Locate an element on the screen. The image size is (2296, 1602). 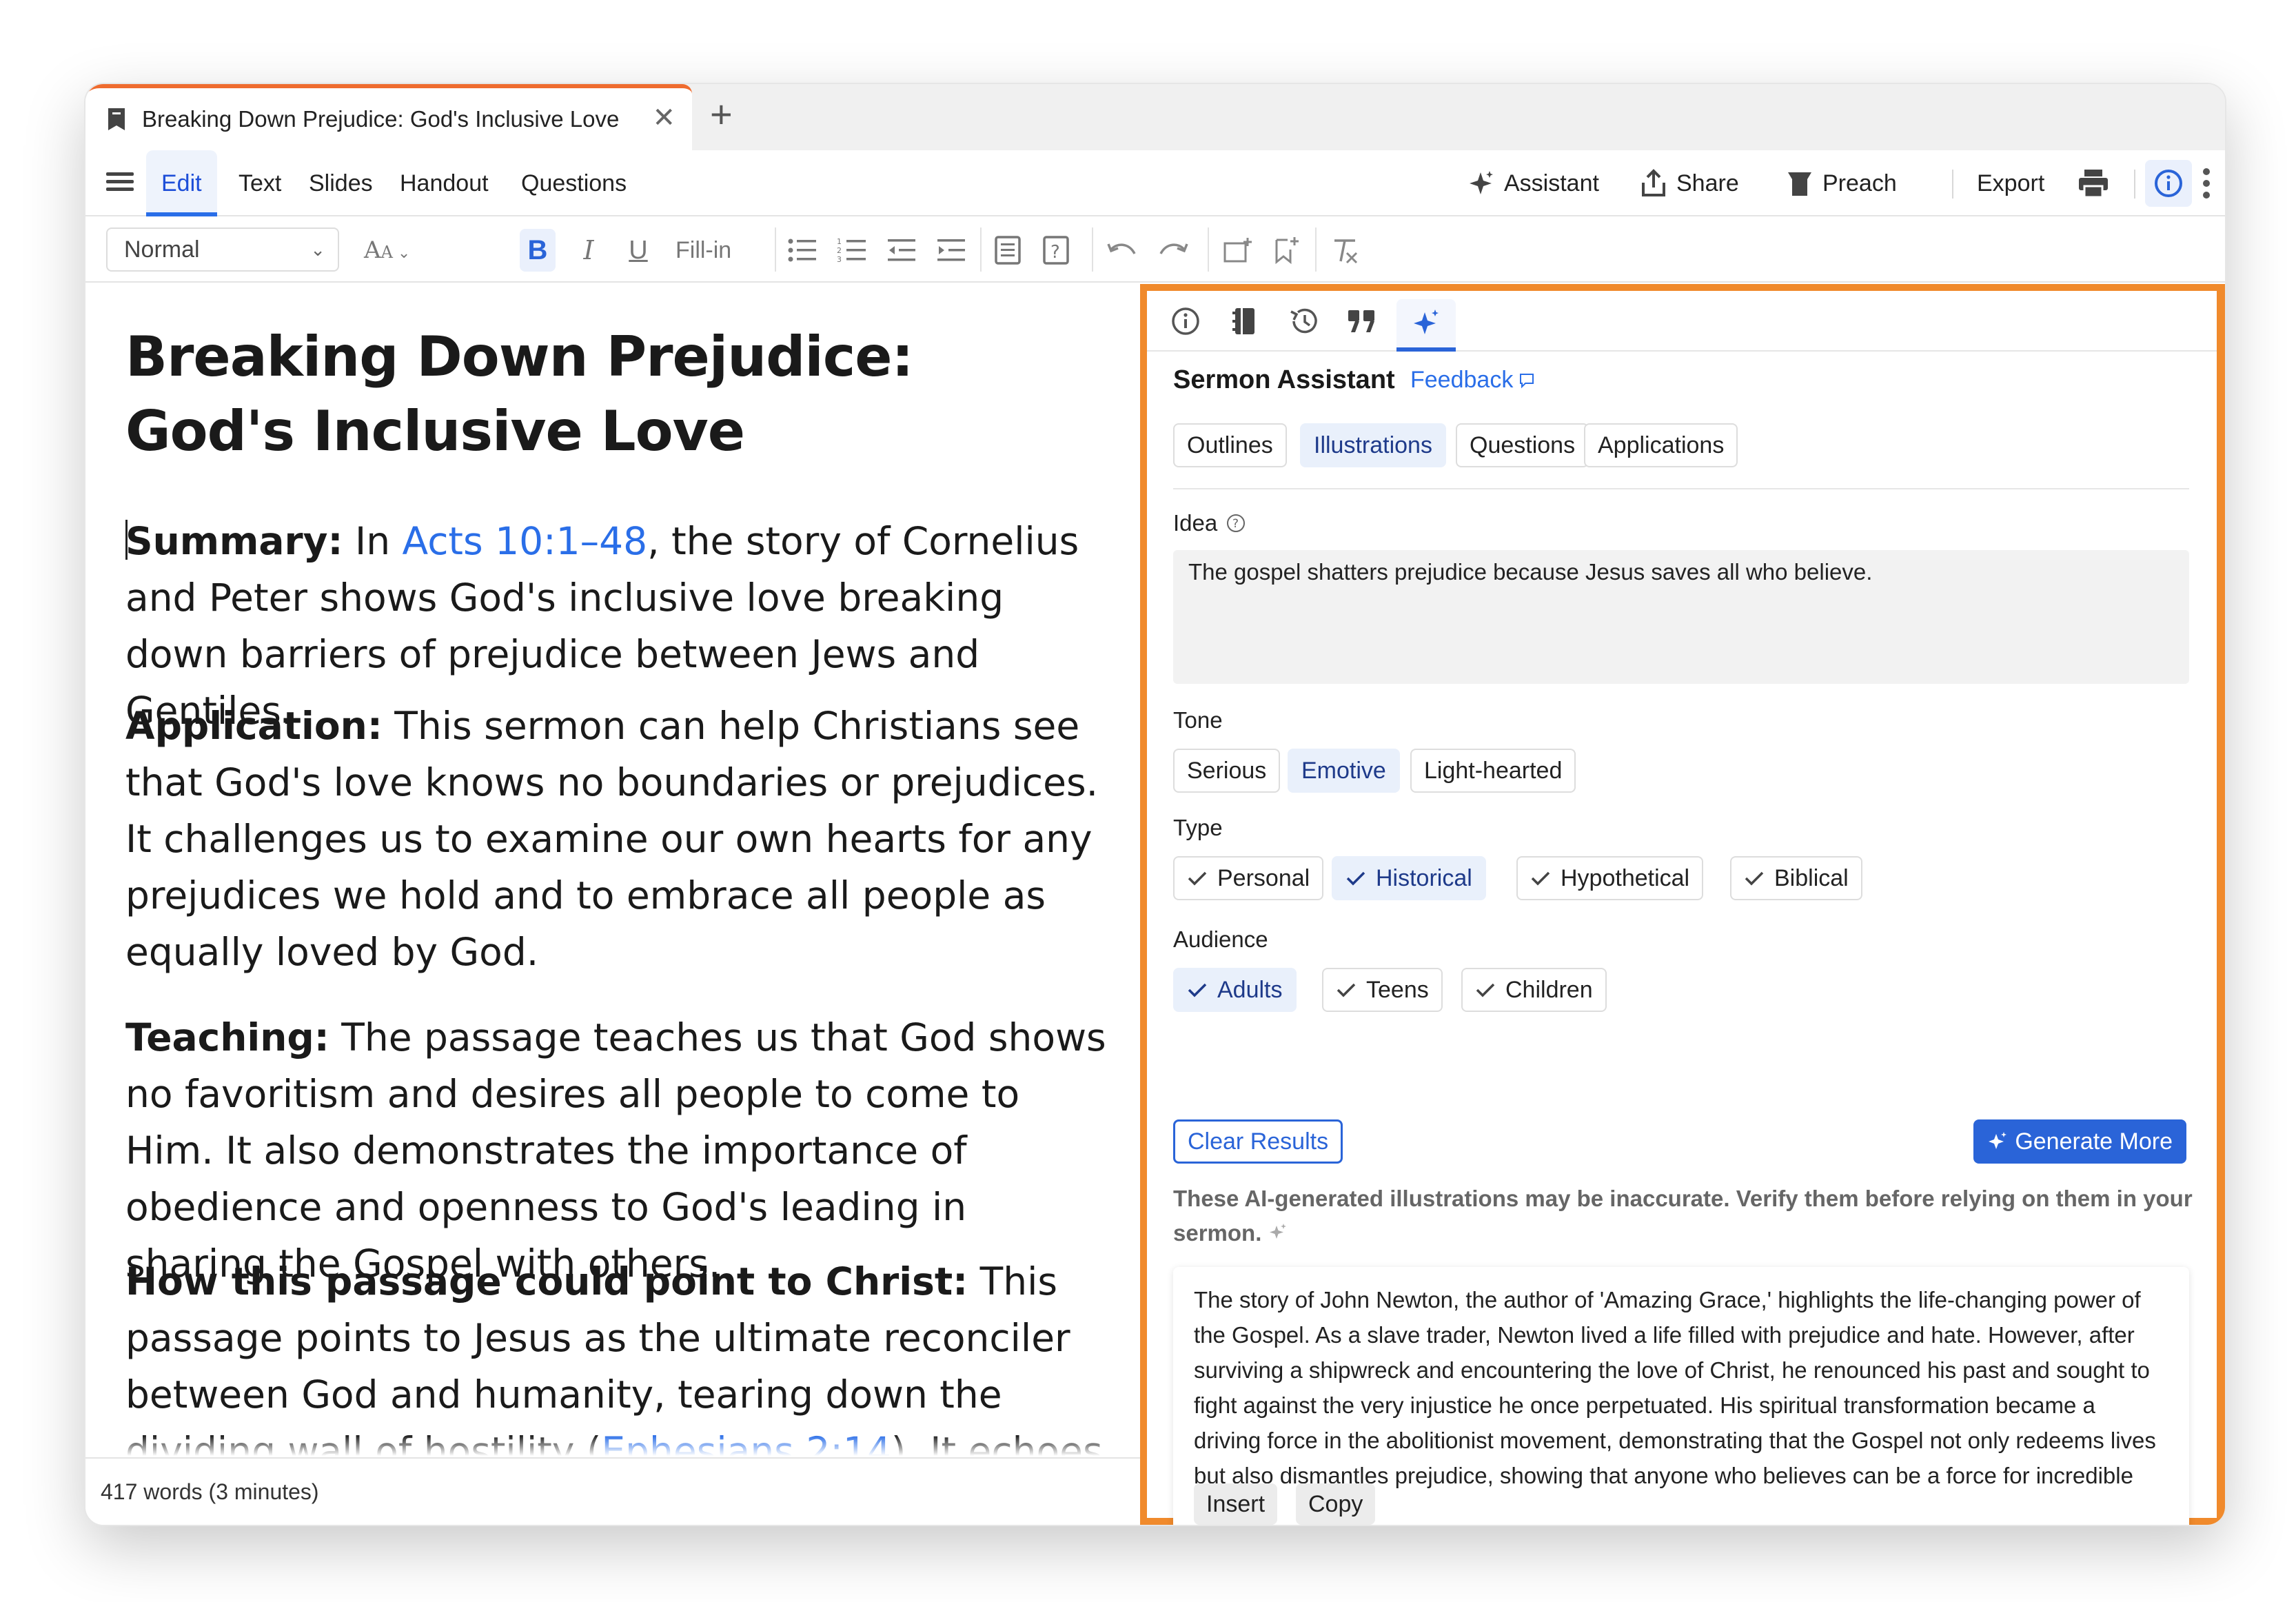
tone-emotive: Emotive is located at coordinates (1344, 771).